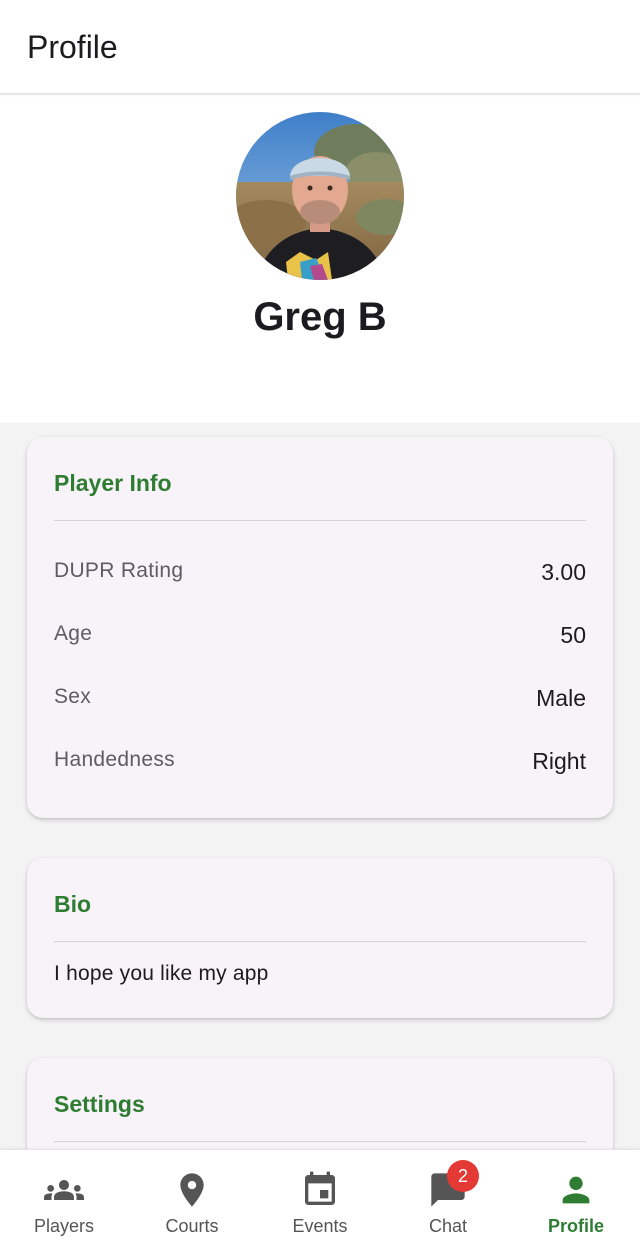 This screenshot has height=1249, width=640. What do you see at coordinates (72, 47) in the screenshot?
I see `page-title: Profile` at bounding box center [72, 47].